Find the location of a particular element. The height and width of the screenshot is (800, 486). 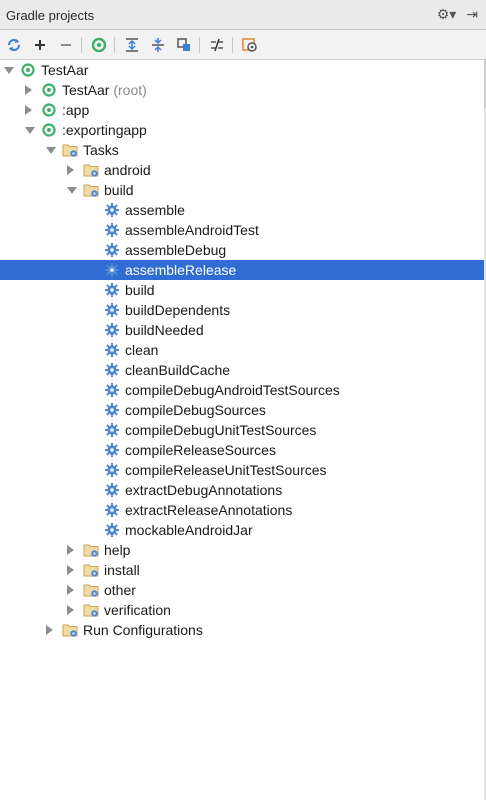

tree-row: :exportingapp is located at coordinates (242, 130).